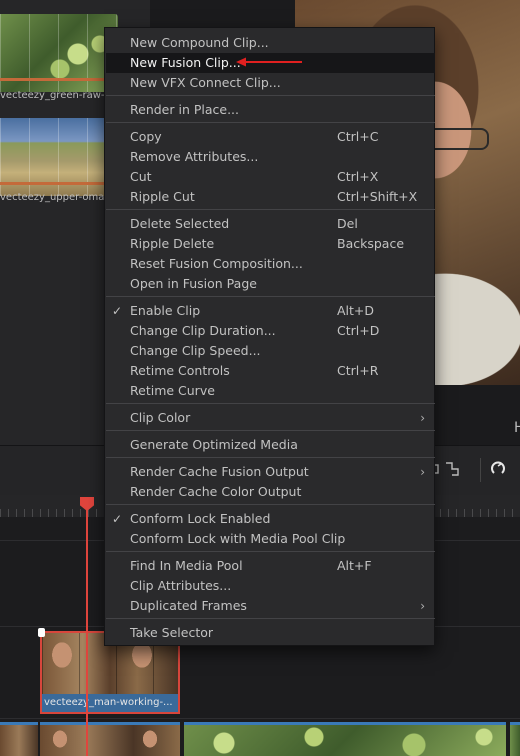  Describe the element at coordinates (270, 445) in the screenshot. I see `menu-item-generate-optimized-media: Generate Optimized Media` at that location.